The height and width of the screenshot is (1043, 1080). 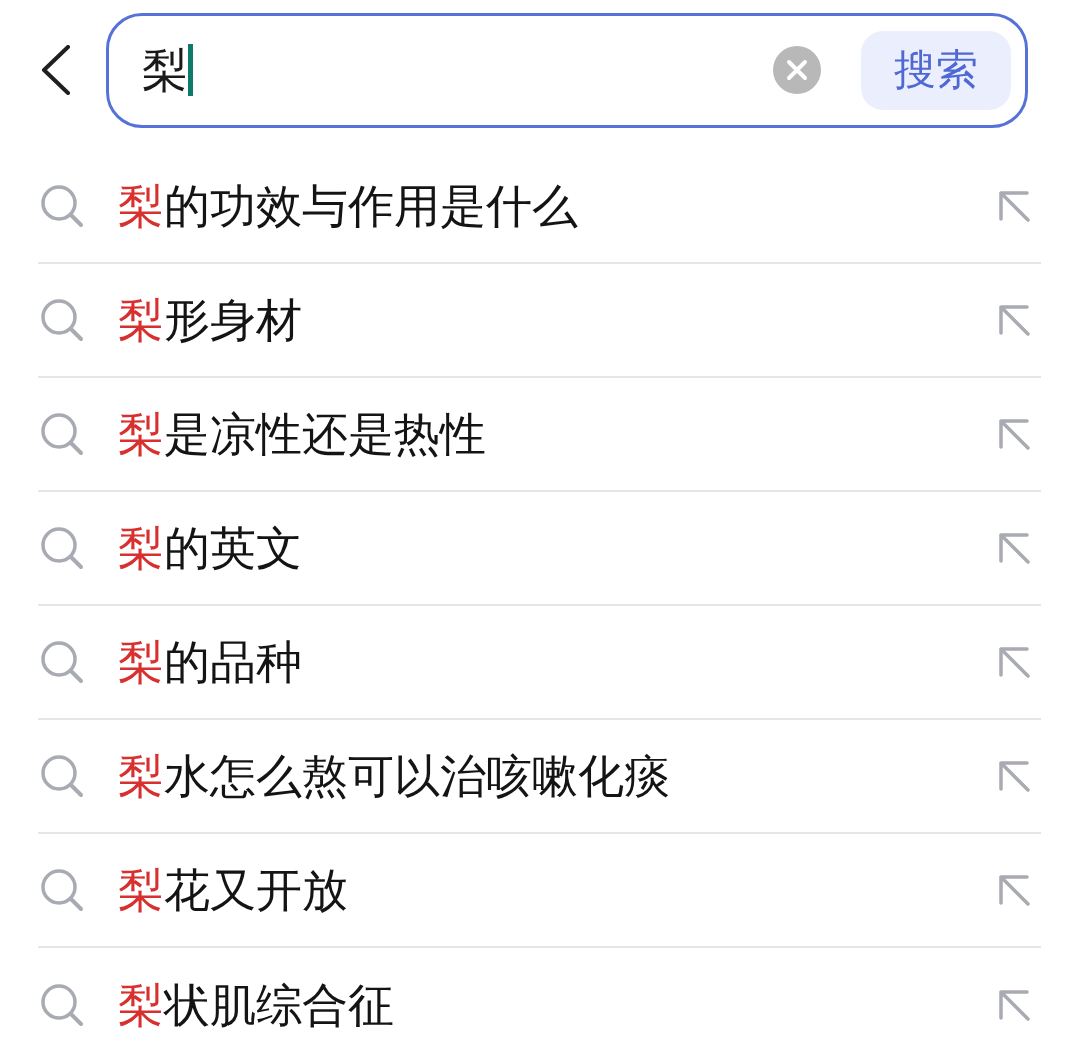 What do you see at coordinates (797, 70) in the screenshot?
I see `clear-icon` at bounding box center [797, 70].